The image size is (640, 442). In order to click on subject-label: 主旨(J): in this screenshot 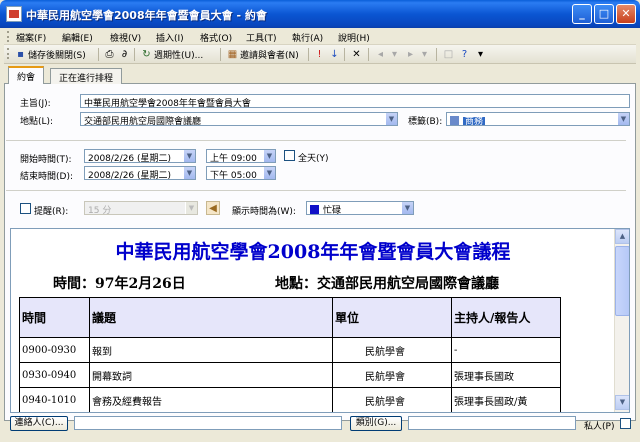, I will do `click(35, 104)`.